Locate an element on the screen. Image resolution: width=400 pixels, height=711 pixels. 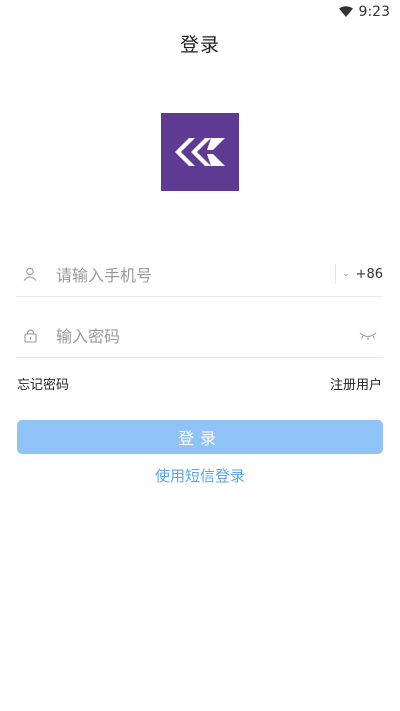
eye-closed-icon is located at coordinates (368, 335).